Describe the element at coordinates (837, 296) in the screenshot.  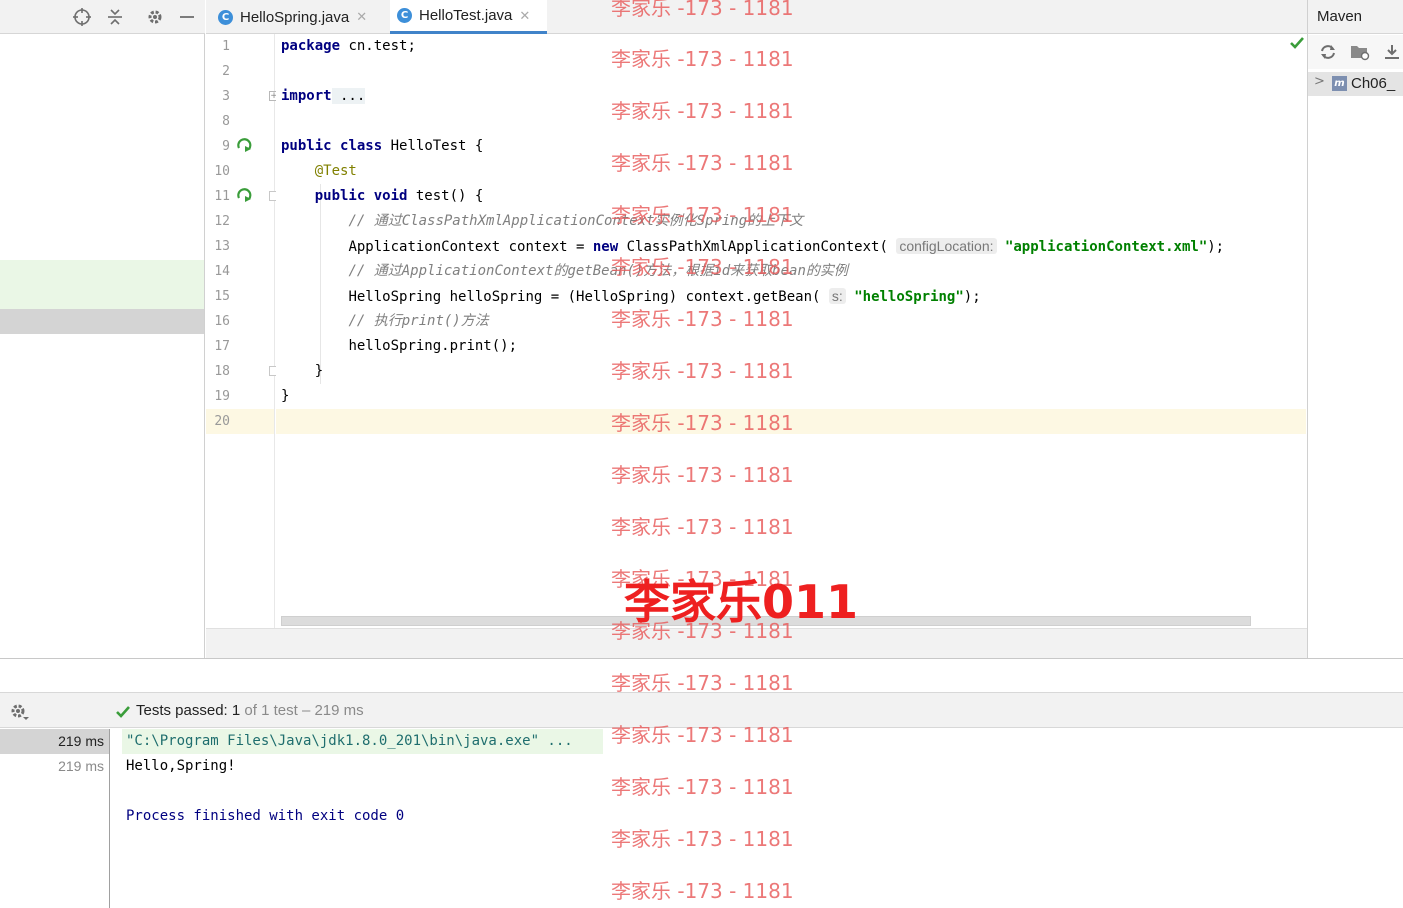
I see `parameter-hint: s:` at that location.